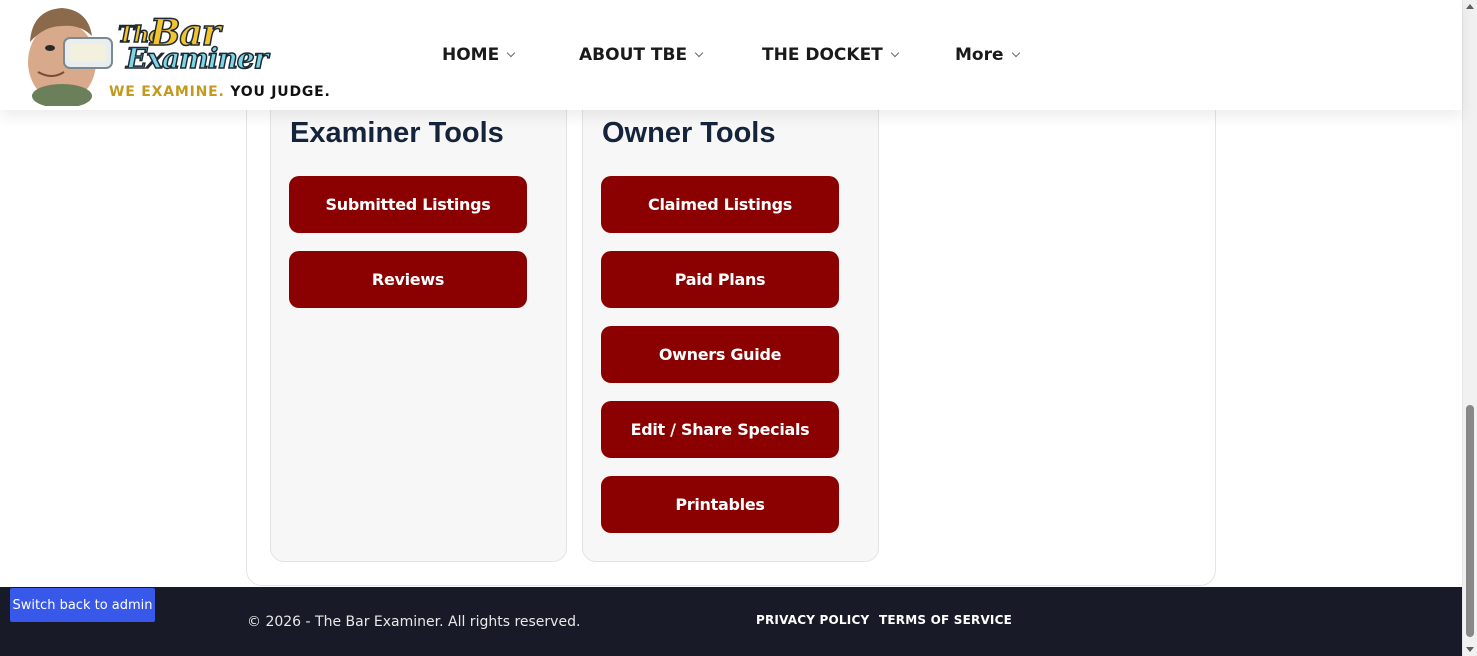 The height and width of the screenshot is (656, 1477). I want to click on nav-the-docket: THE DOCKET, so click(831, 55).